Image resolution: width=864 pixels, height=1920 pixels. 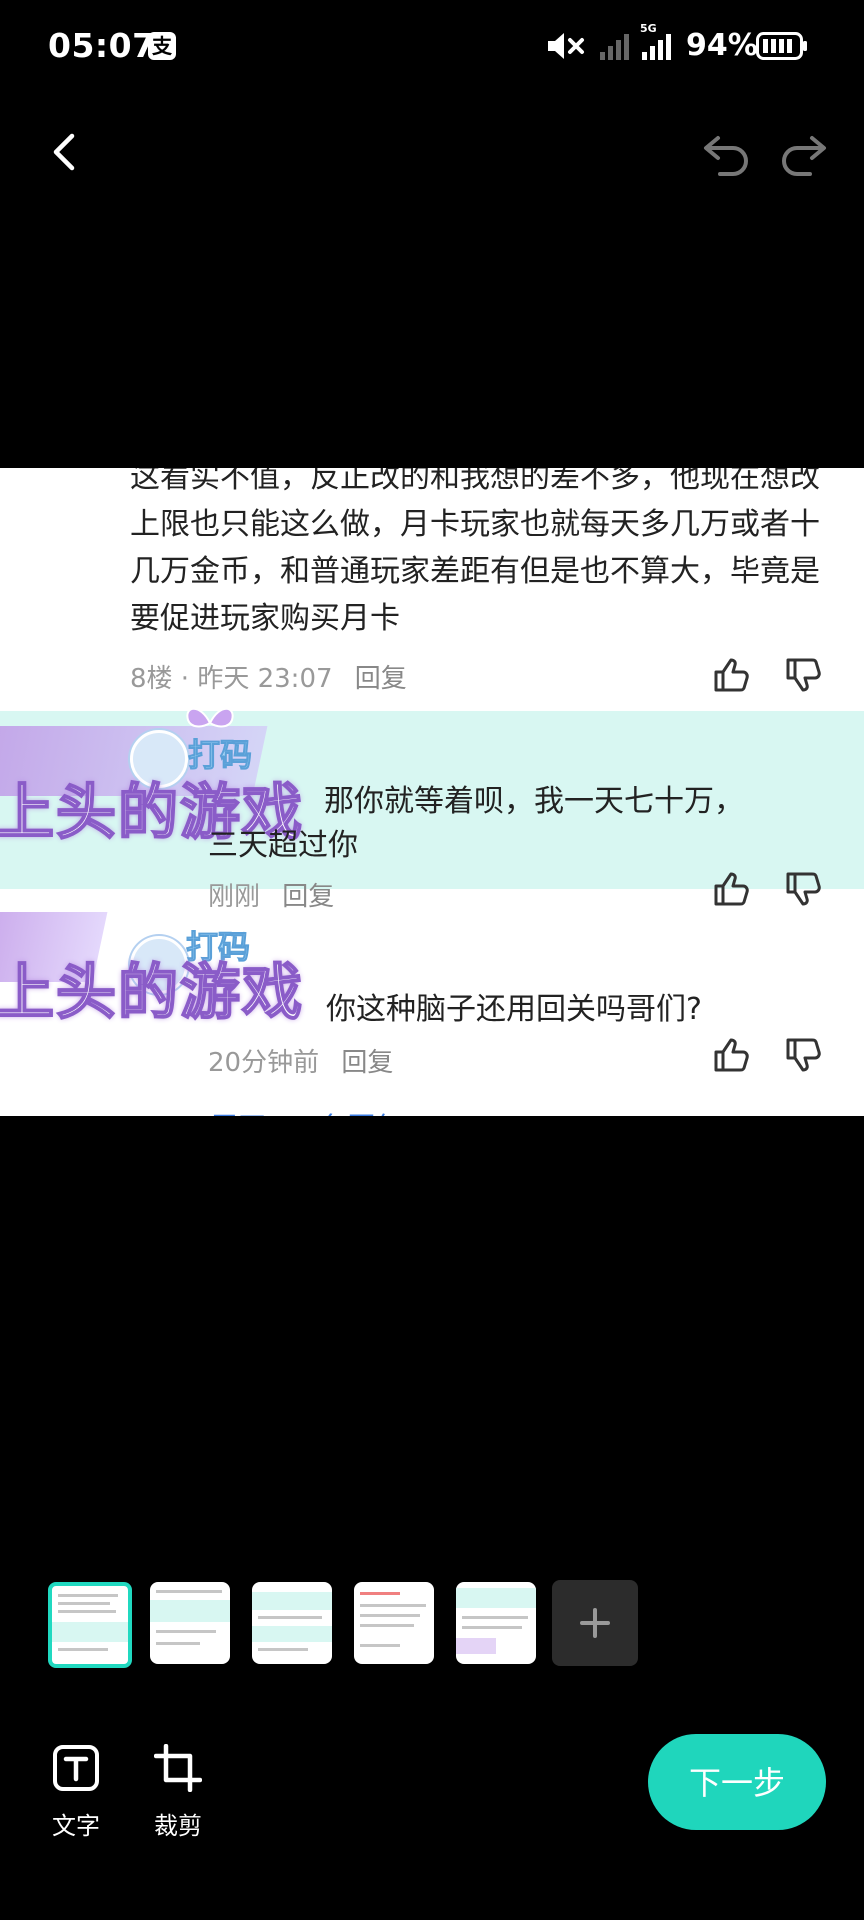 What do you see at coordinates (264, 1063) in the screenshot?
I see `reply-time: 20分钟前` at bounding box center [264, 1063].